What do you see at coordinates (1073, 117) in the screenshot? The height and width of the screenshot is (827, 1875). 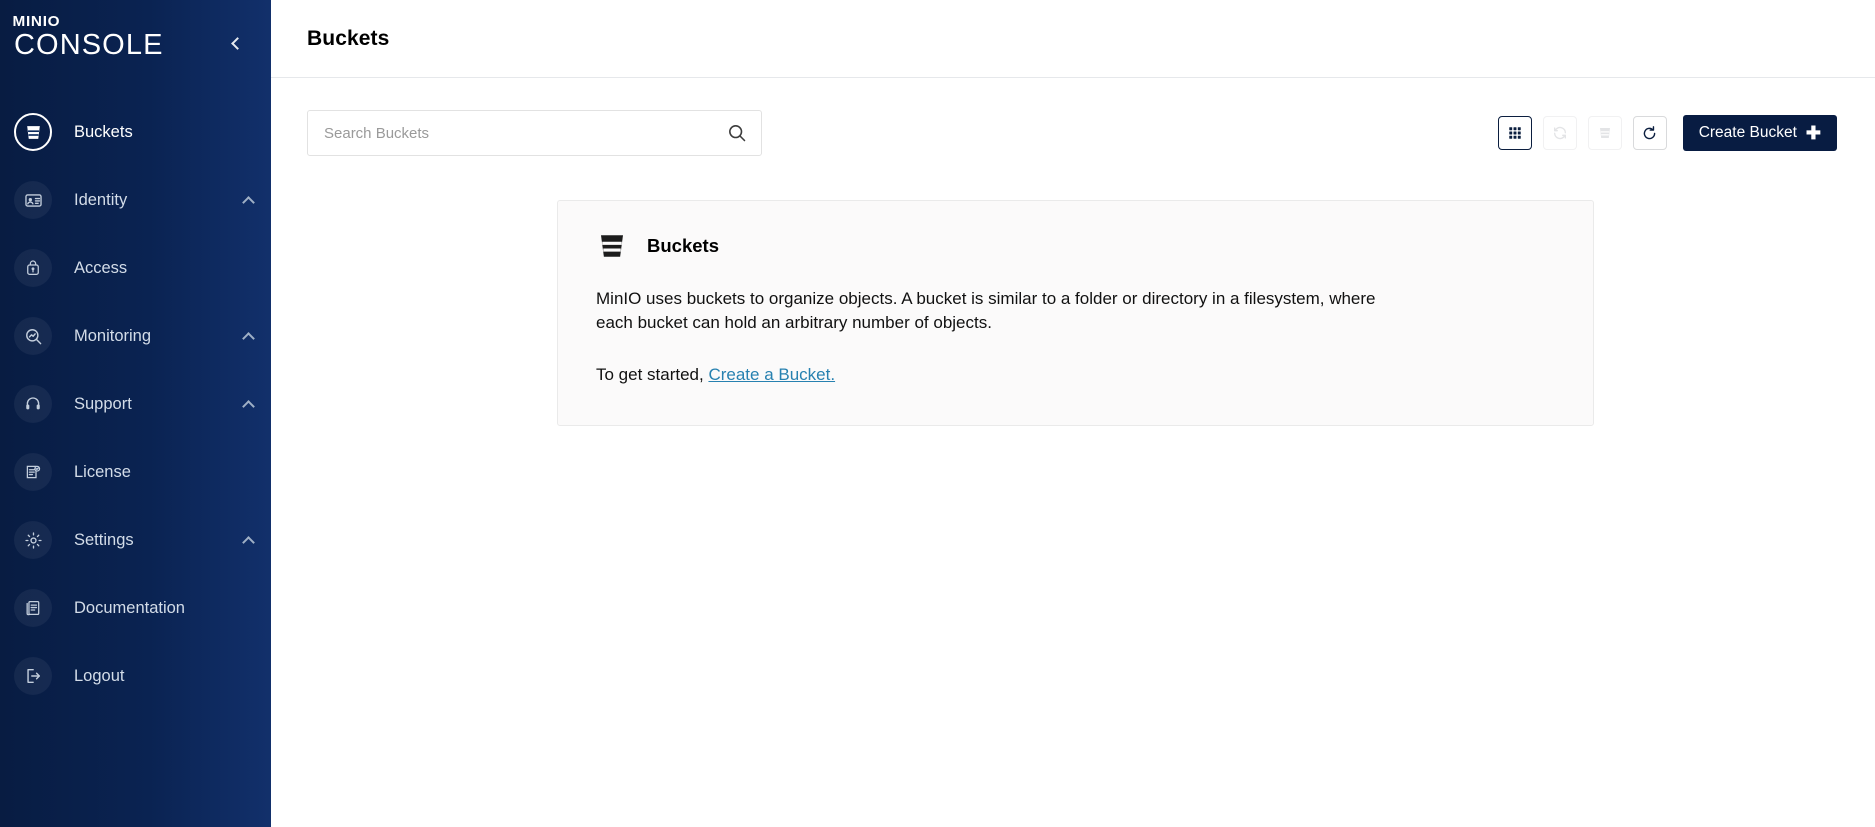 I see `toolbar: Create Bucket ✚` at bounding box center [1073, 117].